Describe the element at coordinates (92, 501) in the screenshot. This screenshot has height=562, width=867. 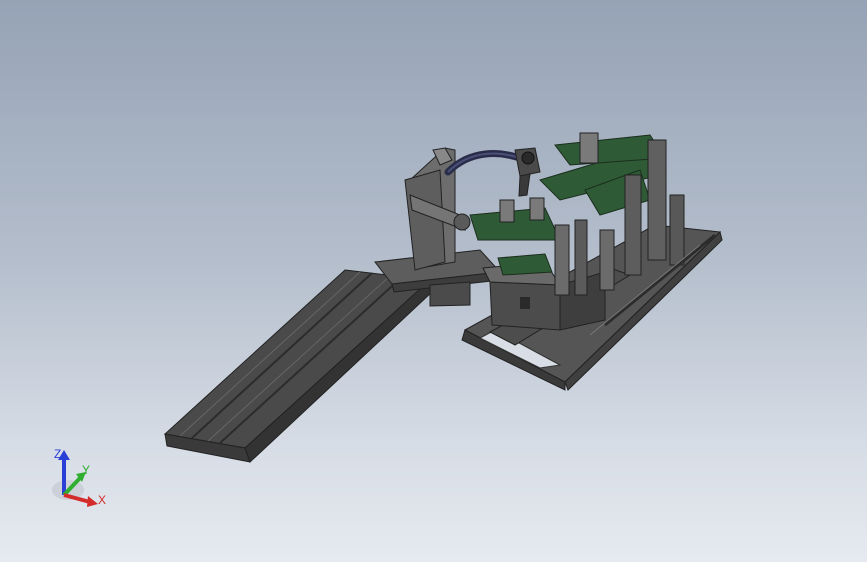
I see `x-arrowhead-icon` at that location.